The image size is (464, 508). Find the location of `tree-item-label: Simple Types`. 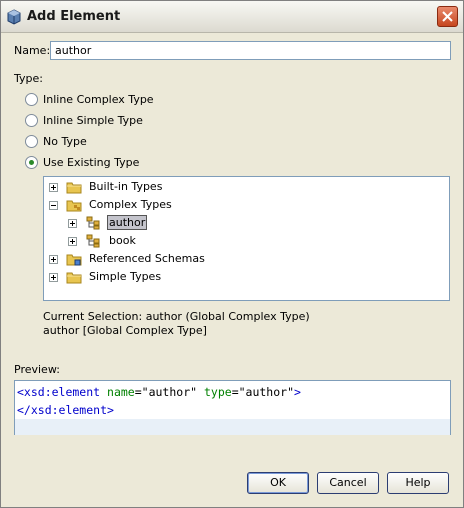

tree-item-label: Simple Types is located at coordinates (125, 276).